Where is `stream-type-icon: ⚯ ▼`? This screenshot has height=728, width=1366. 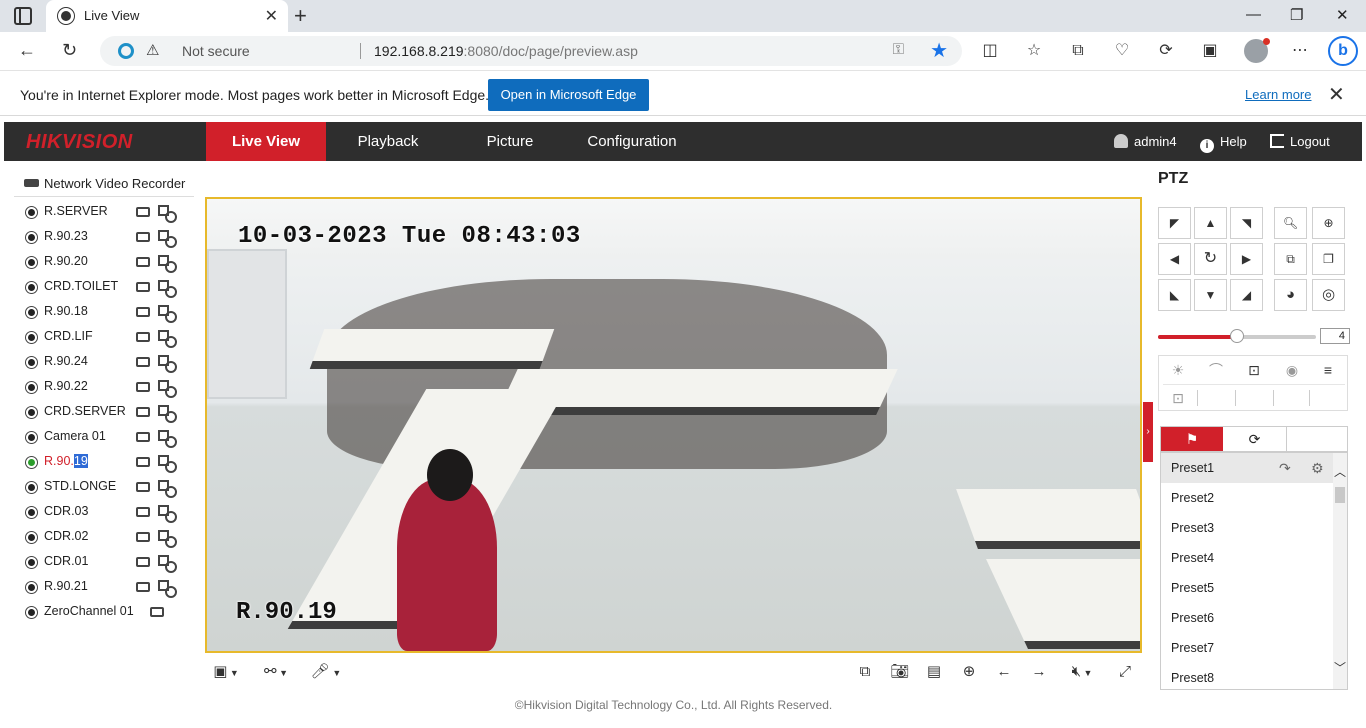
stream-type-icon: ⚯ ▼ is located at coordinates (276, 672).